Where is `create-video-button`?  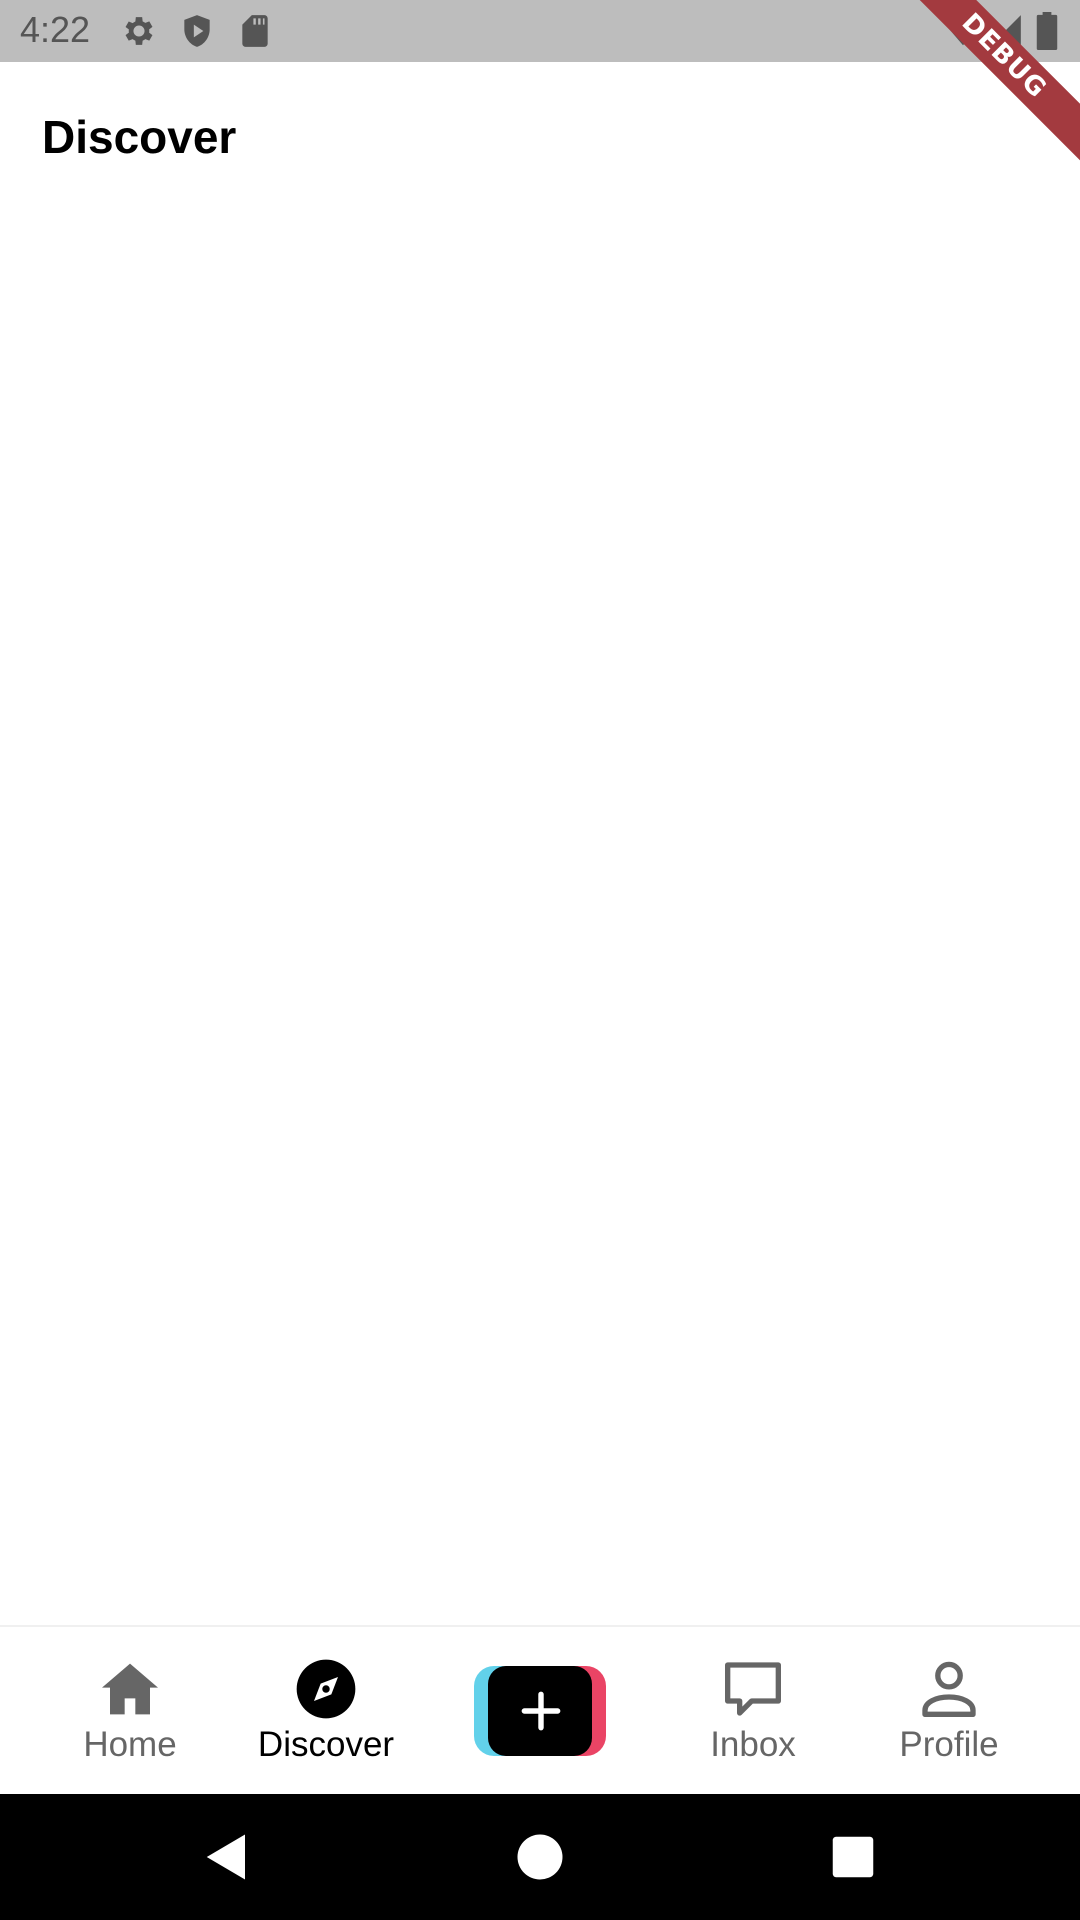
create-video-button is located at coordinates (540, 1711).